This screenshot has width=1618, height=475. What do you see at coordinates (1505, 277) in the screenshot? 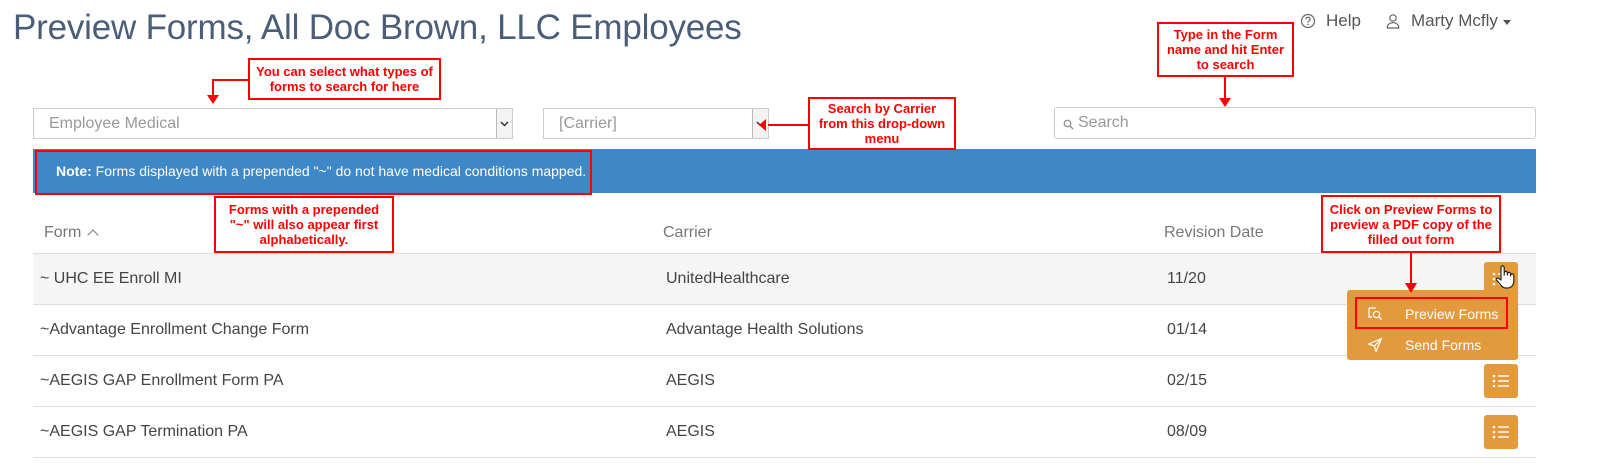
I see `hand-cursor-icon` at bounding box center [1505, 277].